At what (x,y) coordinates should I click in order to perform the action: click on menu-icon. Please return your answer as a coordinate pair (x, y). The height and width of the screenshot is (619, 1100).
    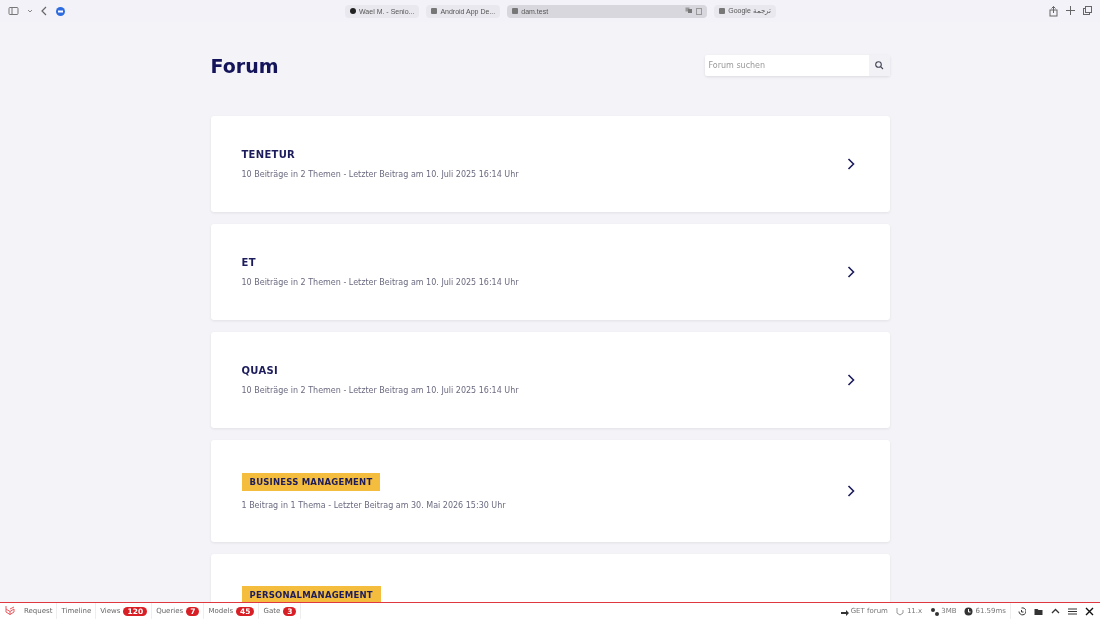
    Looking at the image, I should click on (1072, 611).